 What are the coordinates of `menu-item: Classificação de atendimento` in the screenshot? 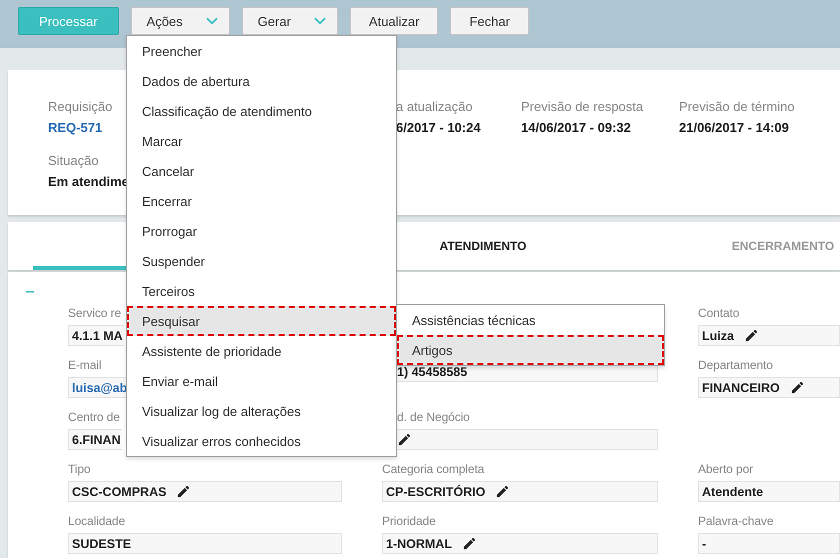 It's located at (261, 111).